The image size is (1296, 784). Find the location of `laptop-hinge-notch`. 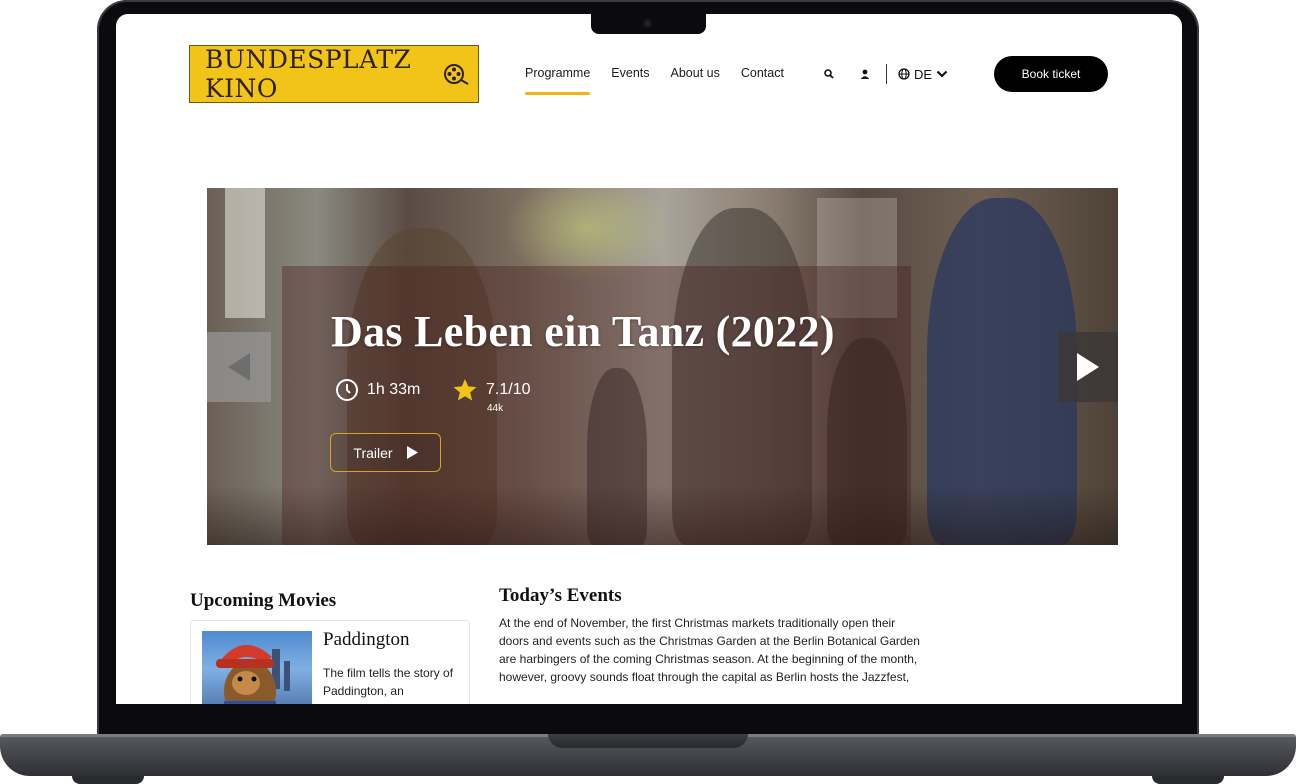

laptop-hinge-notch is located at coordinates (648, 741).